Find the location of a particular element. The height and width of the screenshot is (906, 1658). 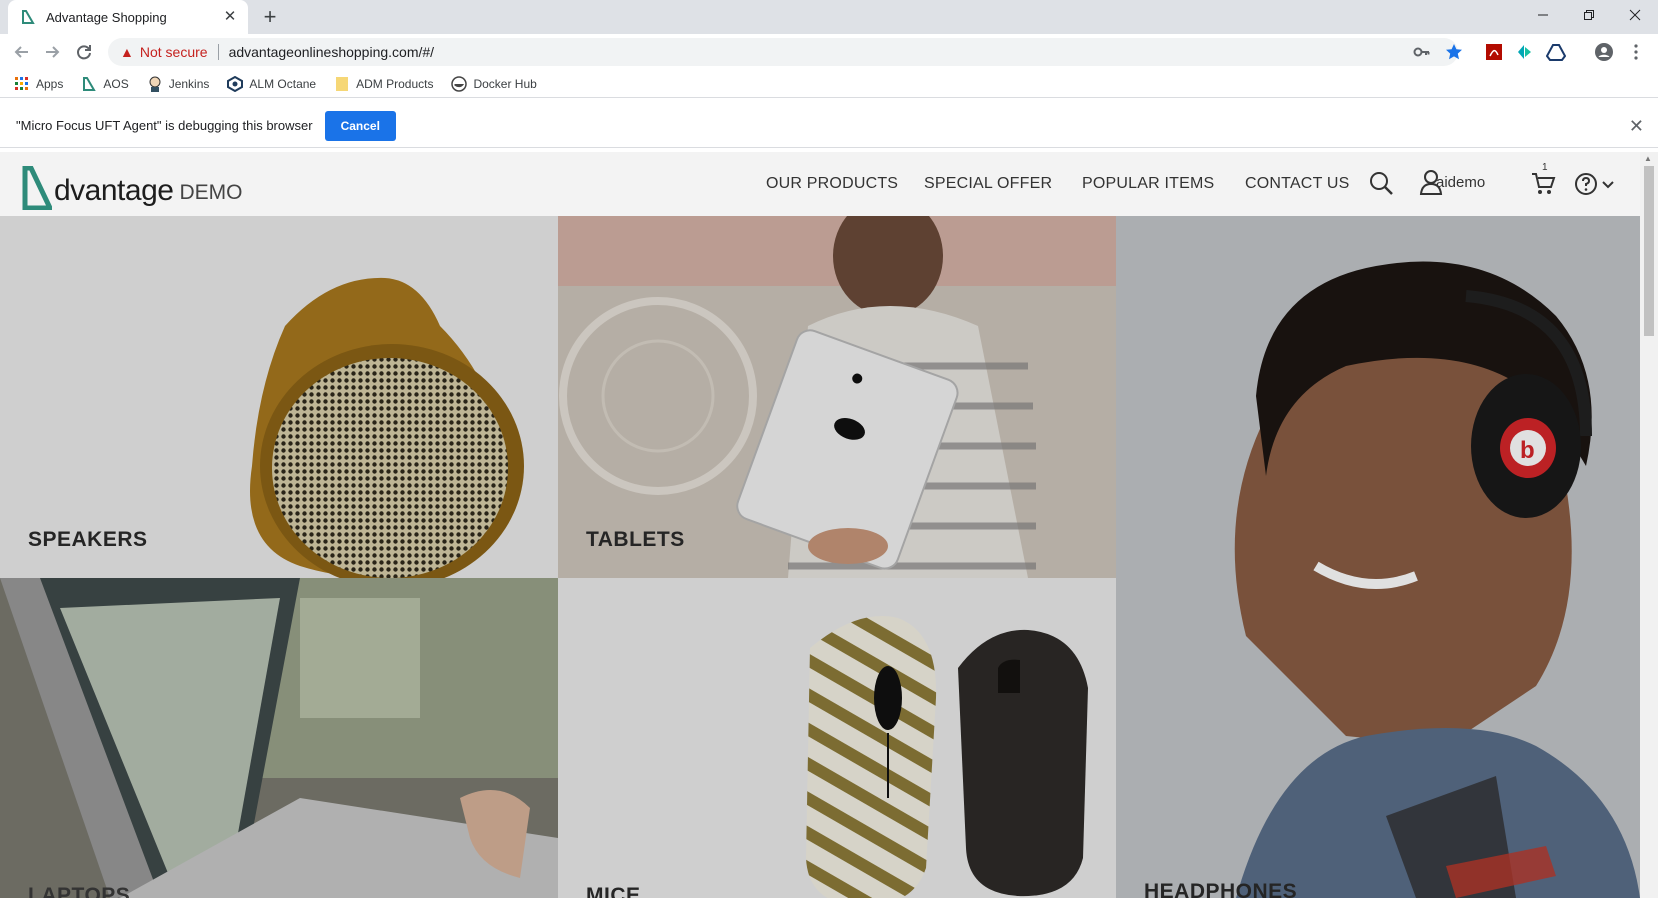

nav-special-offer: SPECIAL OFFER is located at coordinates (988, 184).